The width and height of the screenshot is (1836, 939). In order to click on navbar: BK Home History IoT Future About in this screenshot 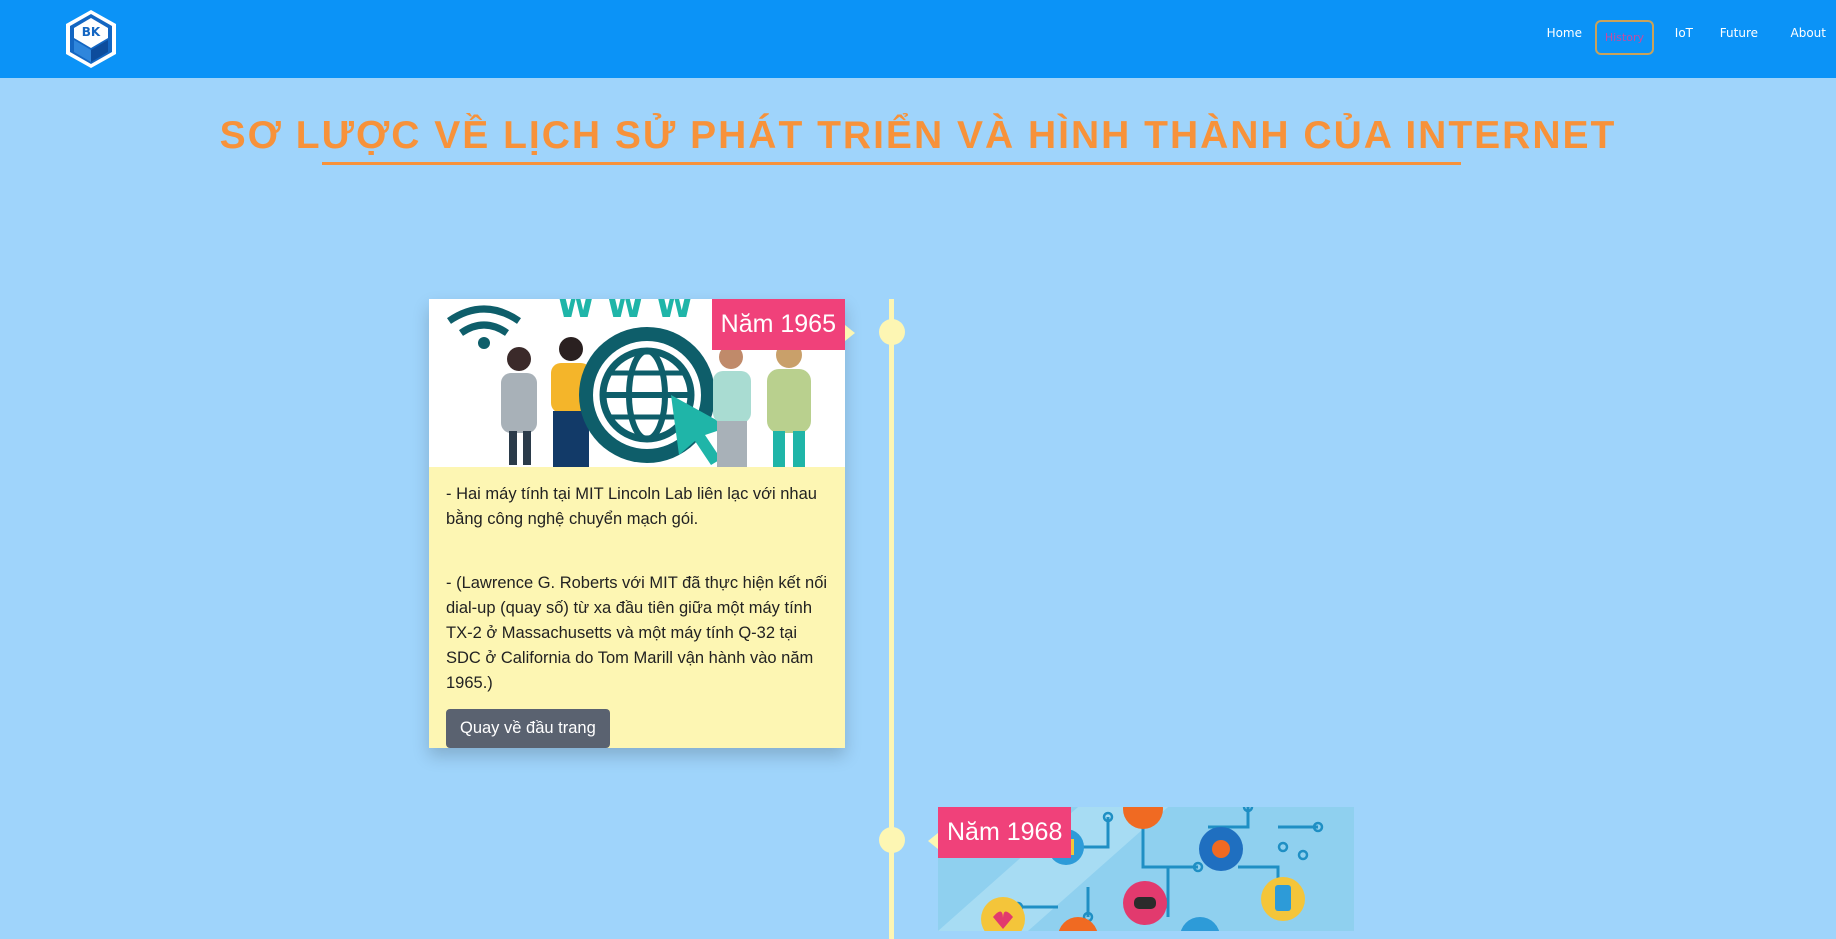, I will do `click(918, 39)`.